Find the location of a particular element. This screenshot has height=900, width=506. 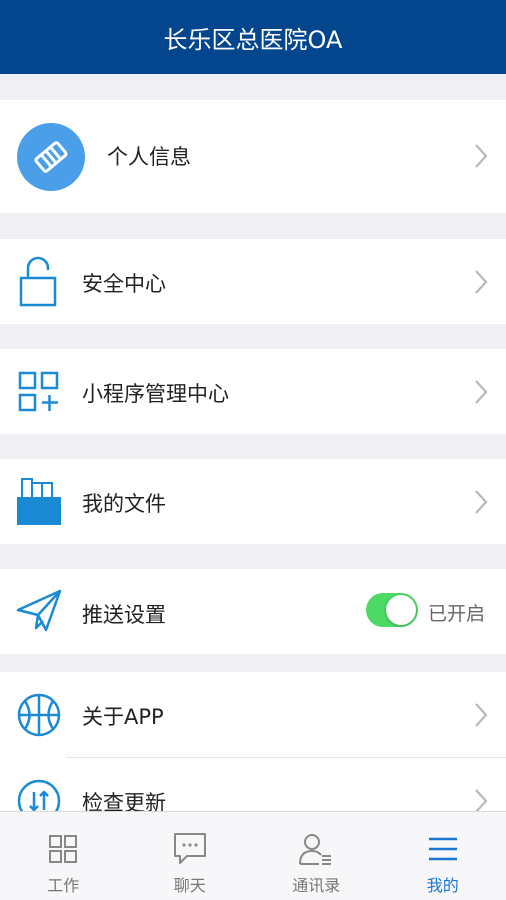

contacts-icon is located at coordinates (316, 849).